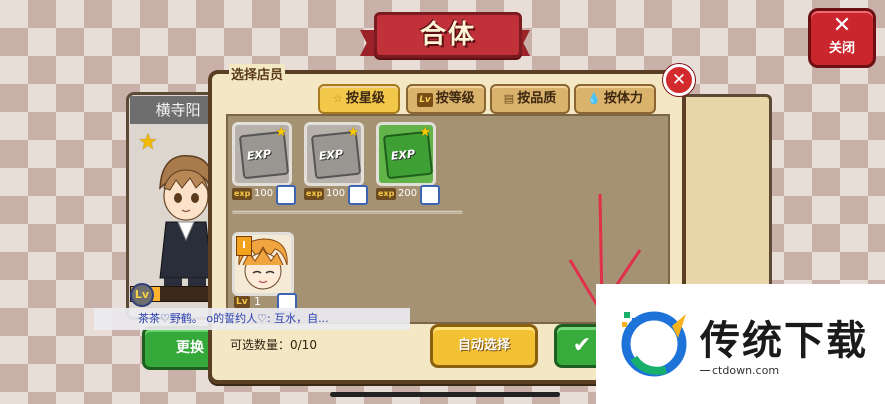  What do you see at coordinates (509, 98) in the screenshot?
I see `book-icon: ▤` at bounding box center [509, 98].